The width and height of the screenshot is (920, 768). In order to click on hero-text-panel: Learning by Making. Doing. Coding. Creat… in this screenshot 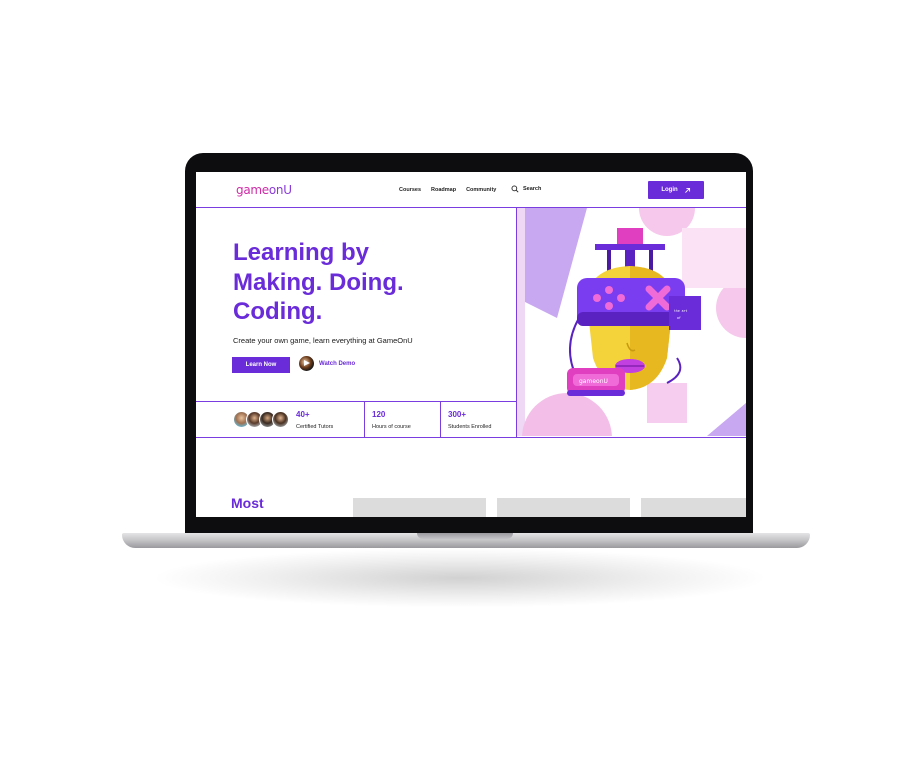, I will do `click(356, 304)`.